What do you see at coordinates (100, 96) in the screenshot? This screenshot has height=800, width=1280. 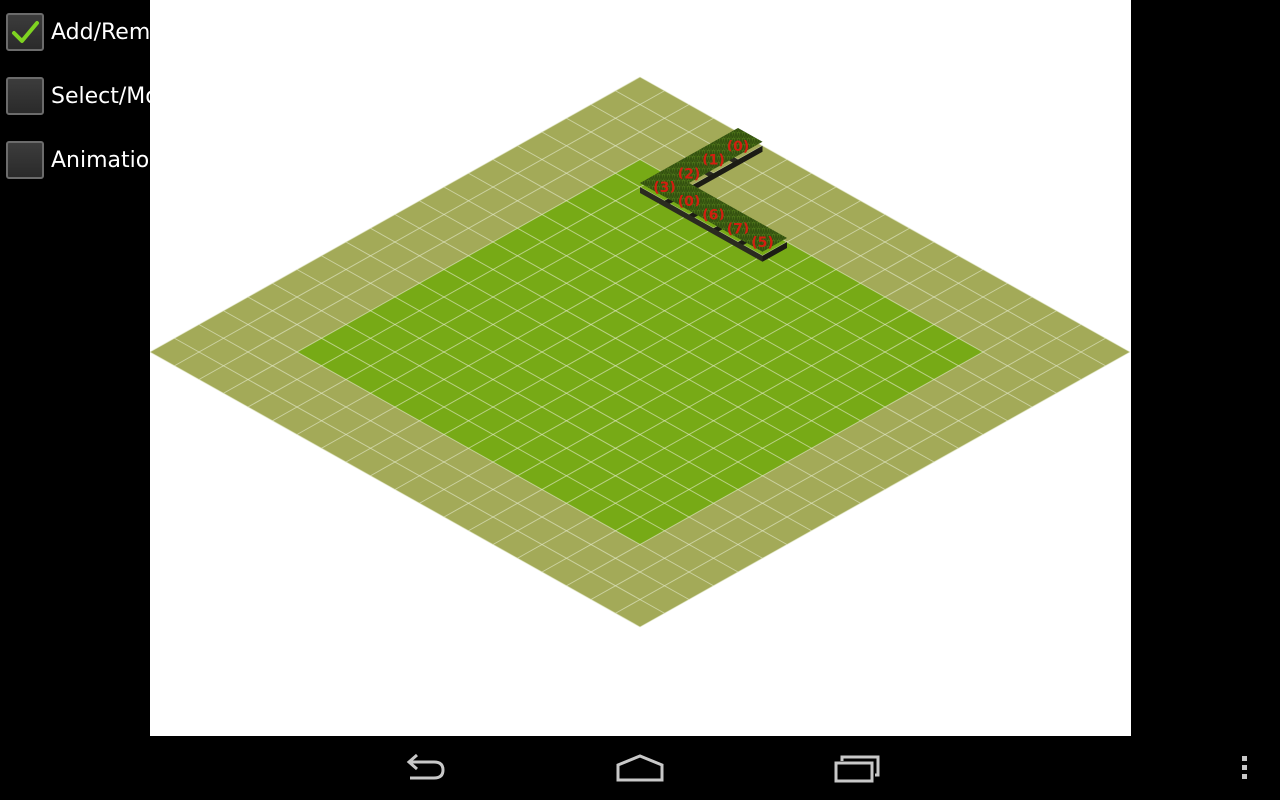 I see `option-label: Select/Move` at bounding box center [100, 96].